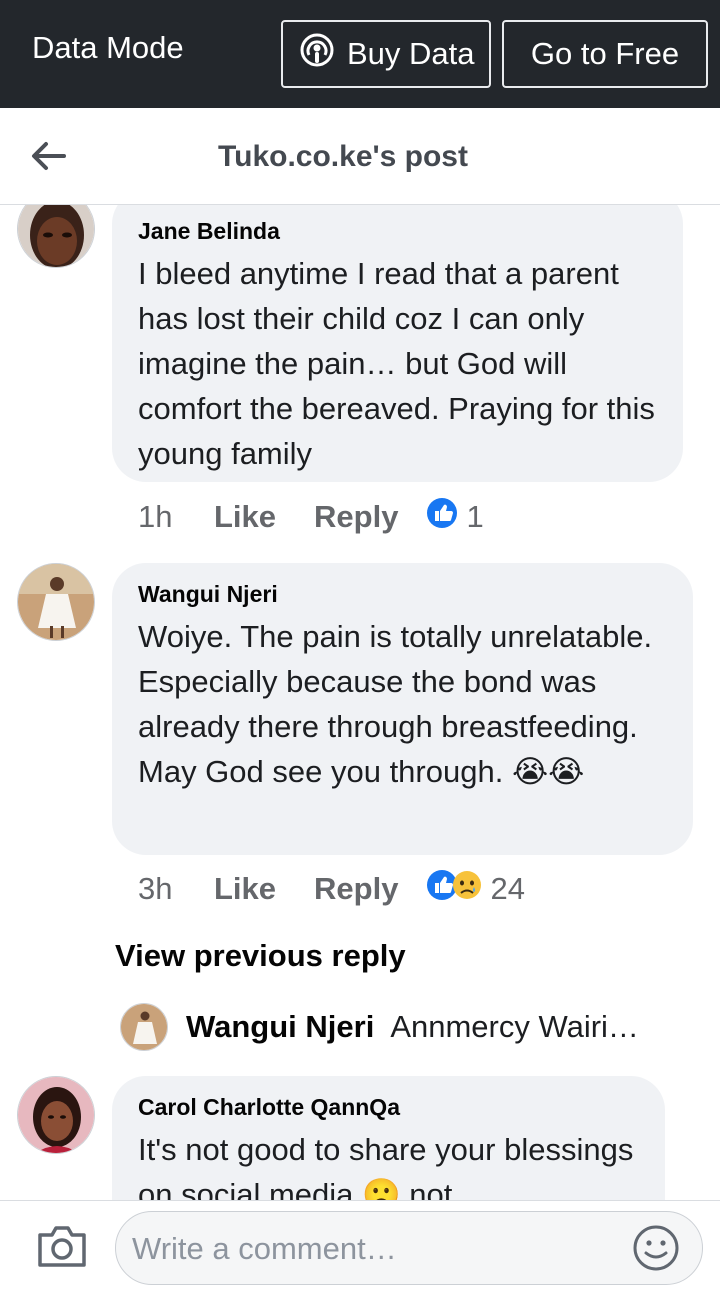 The width and height of the screenshot is (720, 1293). Describe the element at coordinates (260, 956) in the screenshot. I see `view-previous-reply-link: View previous reply` at that location.